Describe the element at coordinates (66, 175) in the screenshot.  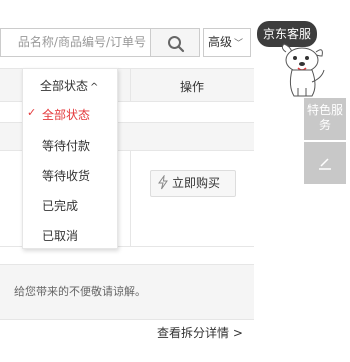
I see `status-option-pending-receipt: 等待收货` at that location.